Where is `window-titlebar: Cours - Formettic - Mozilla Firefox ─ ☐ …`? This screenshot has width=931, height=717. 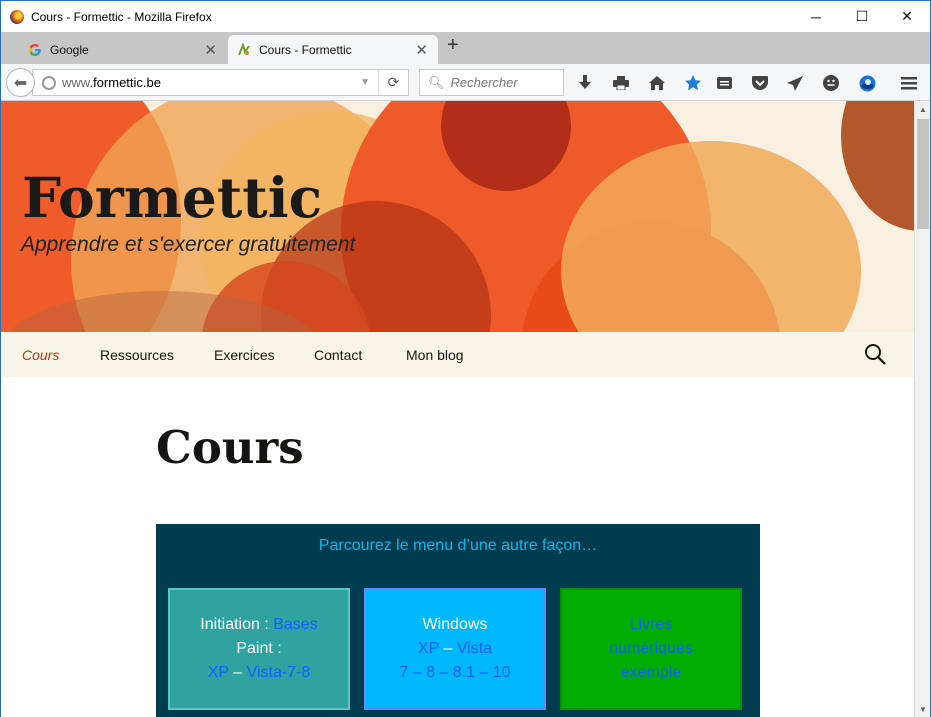 window-titlebar: Cours - Formettic - Mozilla Firefox ─ ☐ … is located at coordinates (465, 16).